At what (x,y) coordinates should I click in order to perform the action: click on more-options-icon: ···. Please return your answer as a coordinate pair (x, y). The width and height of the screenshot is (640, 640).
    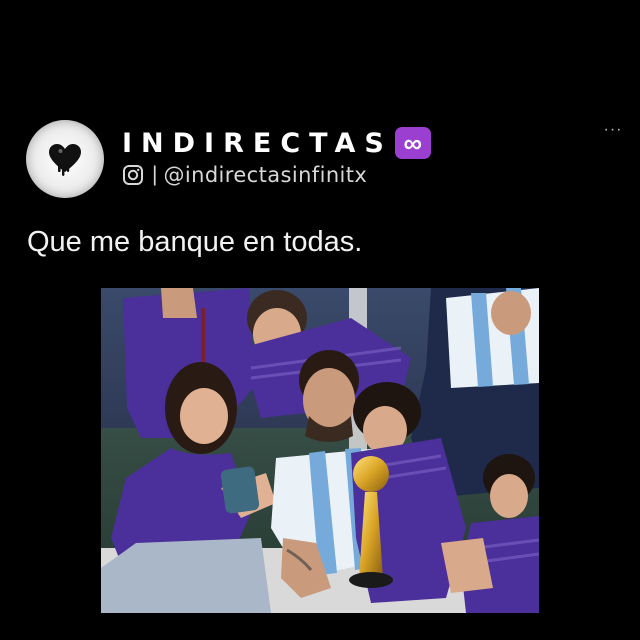
    Looking at the image, I should click on (613, 130).